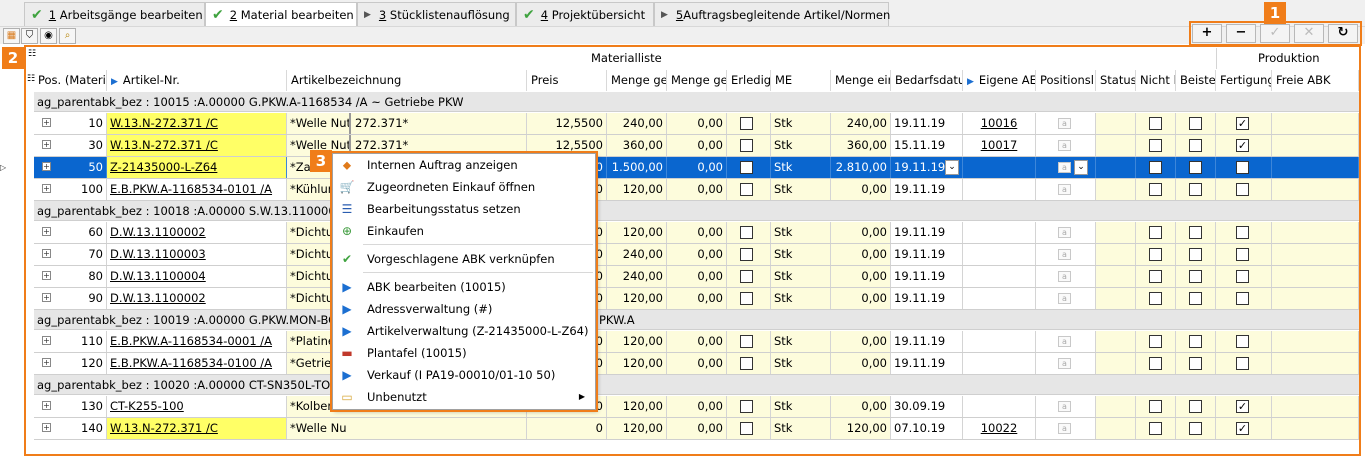 The width and height of the screenshot is (1365, 458). Describe the element at coordinates (281, 14) in the screenshot. I see `tab-material: ✔ 2 Material bearbeiten` at that location.